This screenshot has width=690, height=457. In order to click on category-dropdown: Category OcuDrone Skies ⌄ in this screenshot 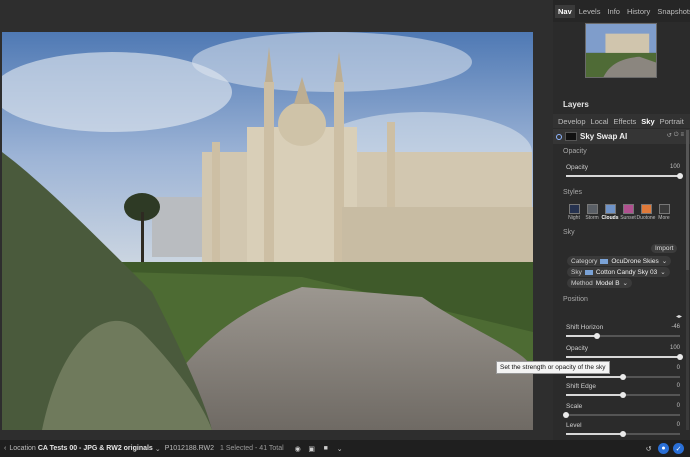, I will do `click(619, 261)`.